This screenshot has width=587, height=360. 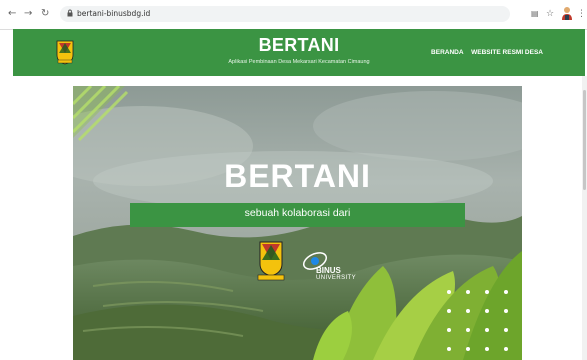 What do you see at coordinates (285, 14) in the screenshot?
I see `address-bar: bertani-binusbdg.id` at bounding box center [285, 14].